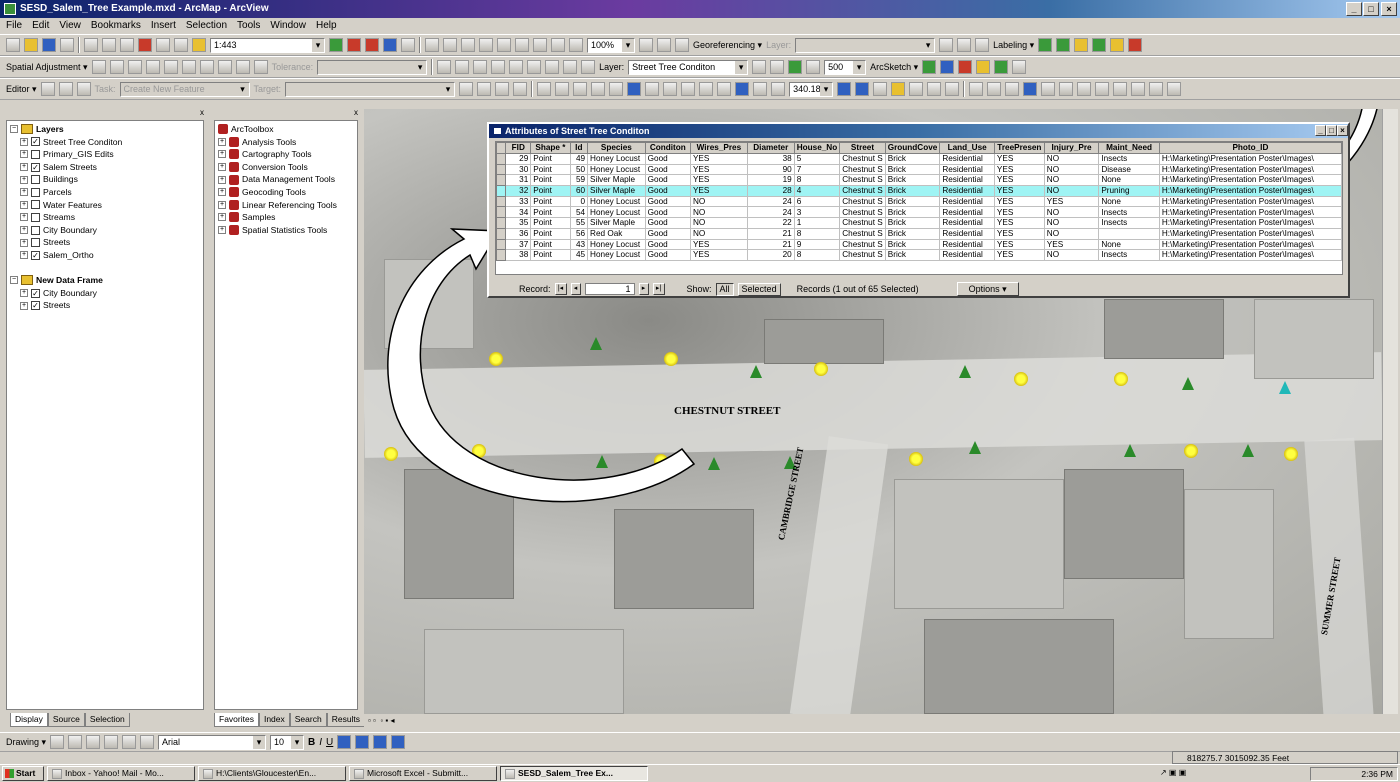  What do you see at coordinates (504, 45) in the screenshot?
I see `layout-full-extent-icon` at bounding box center [504, 45].